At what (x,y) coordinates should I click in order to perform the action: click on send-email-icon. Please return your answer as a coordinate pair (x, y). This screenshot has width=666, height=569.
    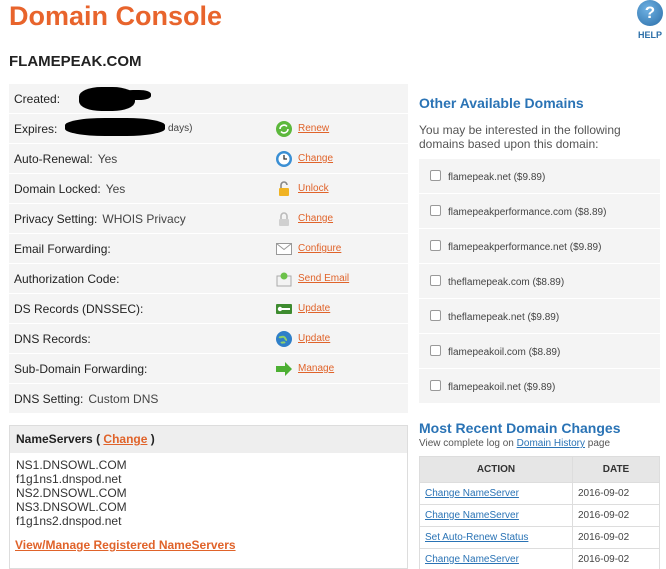
    Looking at the image, I should click on (284, 279).